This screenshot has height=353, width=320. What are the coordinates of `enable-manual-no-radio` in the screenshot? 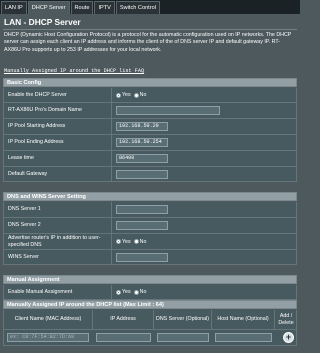 It's located at (136, 292).